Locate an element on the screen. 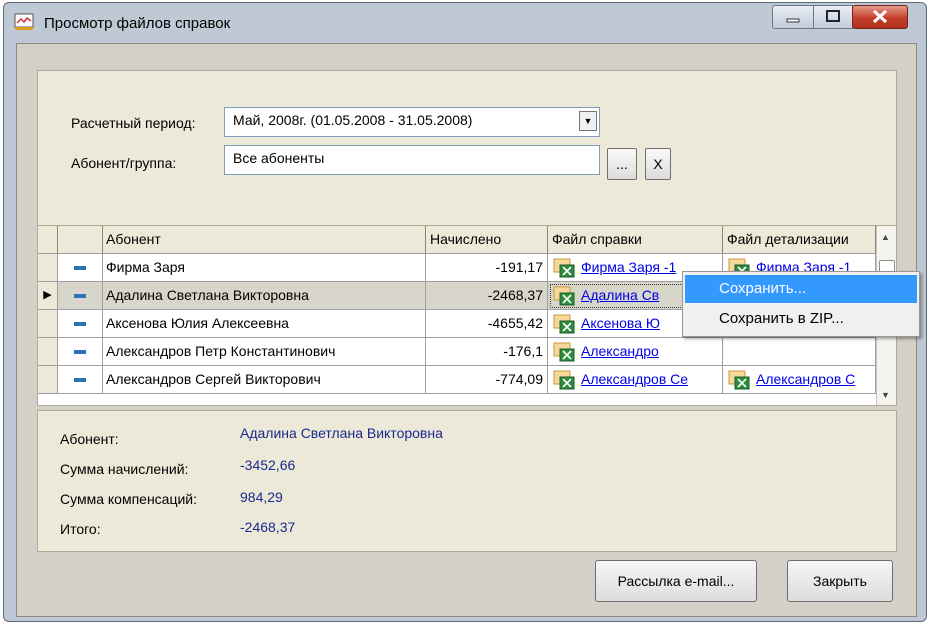  subscriber-name: Александров Петр Константинович is located at coordinates (264, 352).